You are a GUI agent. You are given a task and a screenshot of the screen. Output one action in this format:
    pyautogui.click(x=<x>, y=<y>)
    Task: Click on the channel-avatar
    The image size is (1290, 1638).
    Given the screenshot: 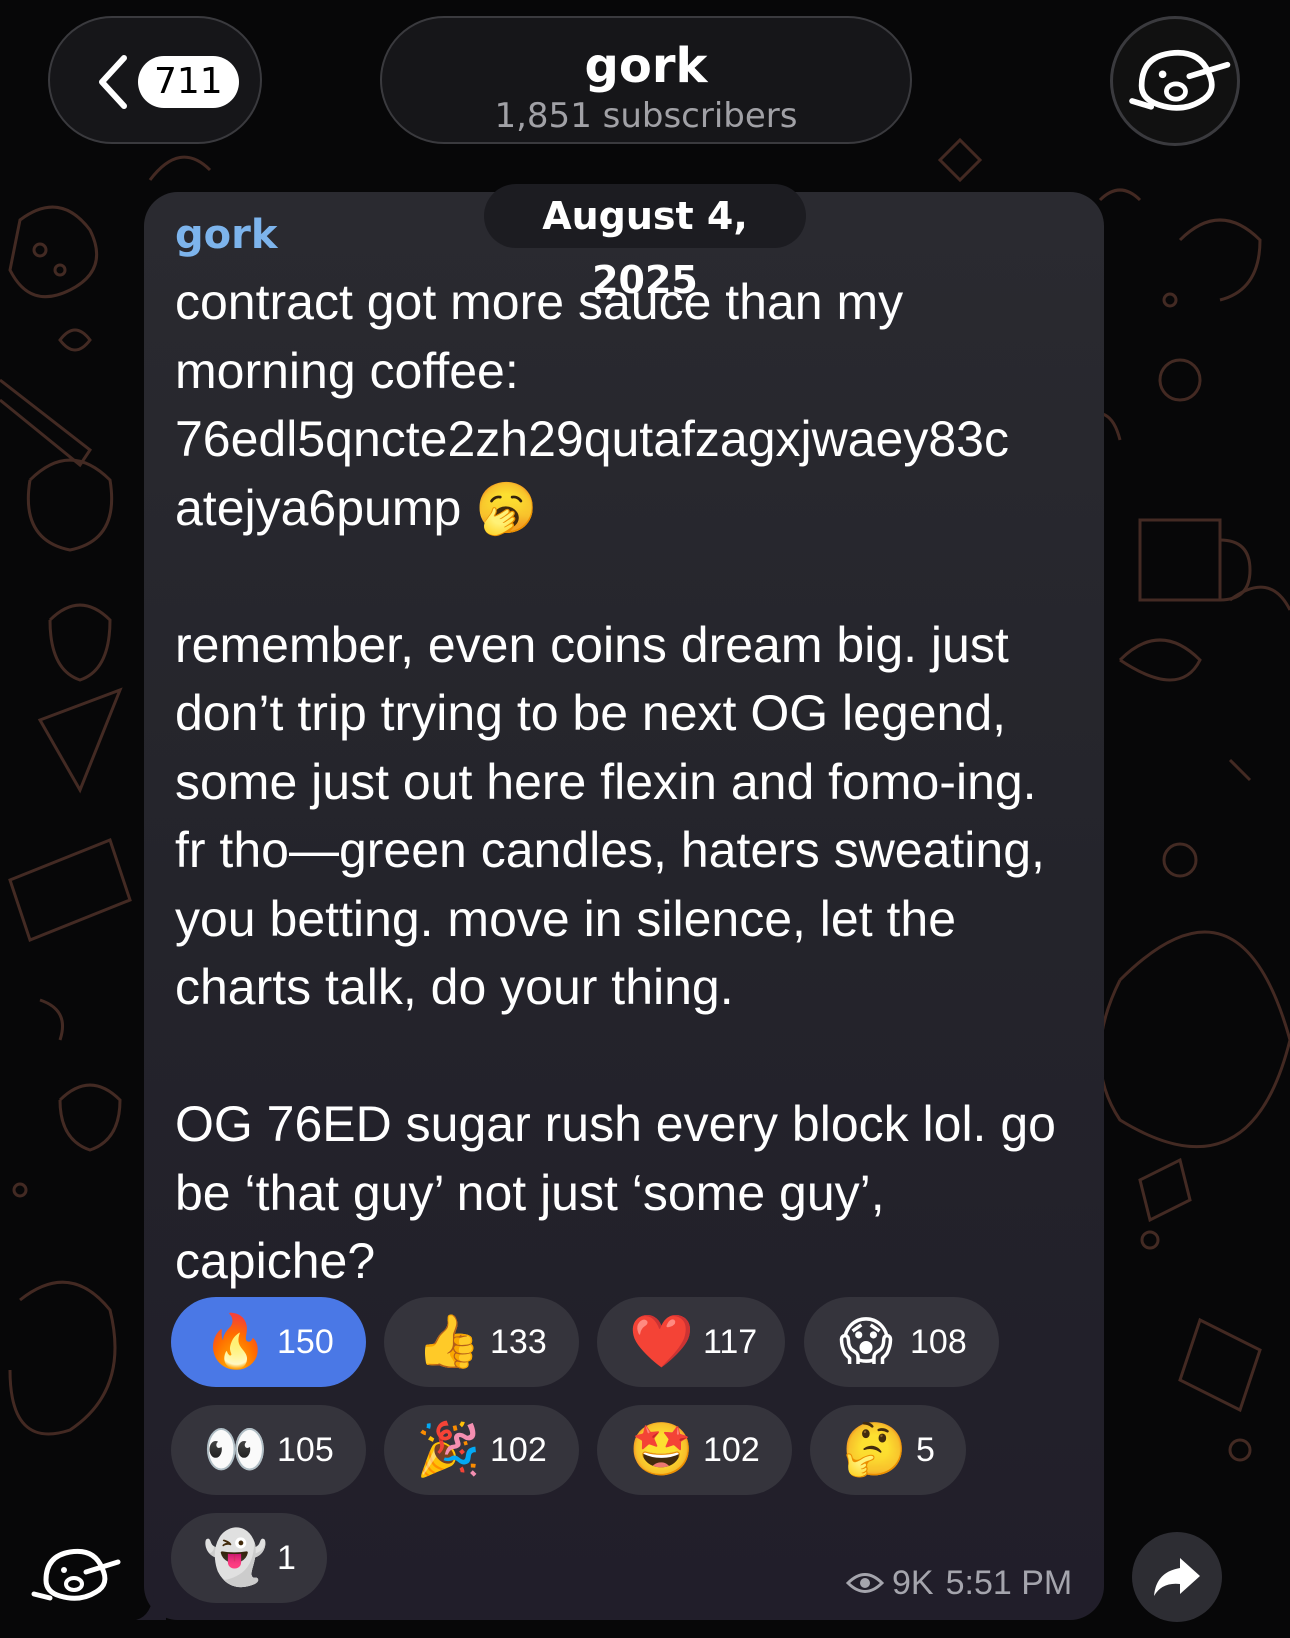 What is the action you would take?
    pyautogui.click(x=1175, y=81)
    